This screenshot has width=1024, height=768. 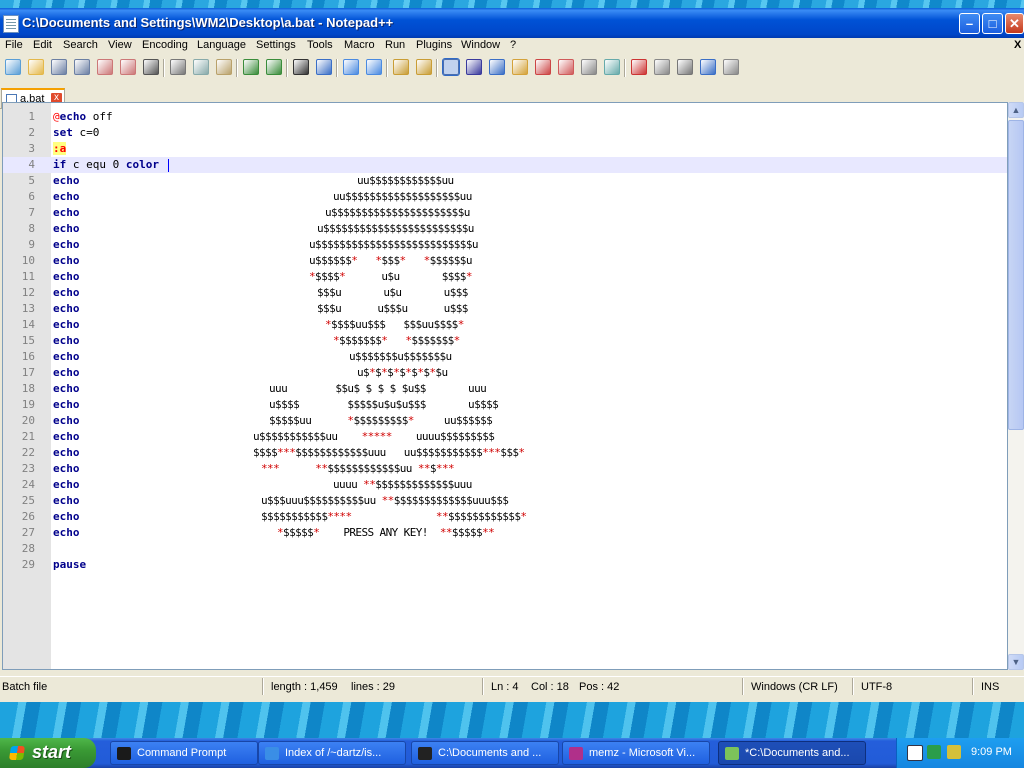 I want to click on zoom-out-icon, so click(x=374, y=67).